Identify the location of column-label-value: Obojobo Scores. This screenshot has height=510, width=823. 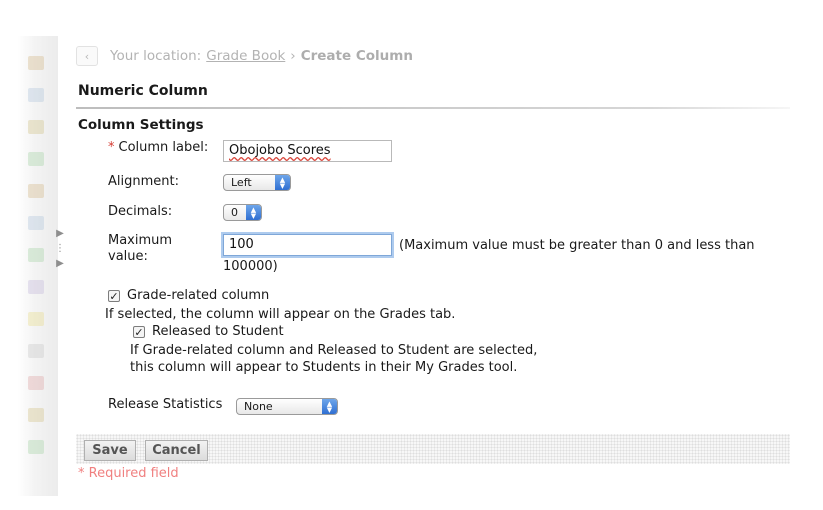
(280, 150).